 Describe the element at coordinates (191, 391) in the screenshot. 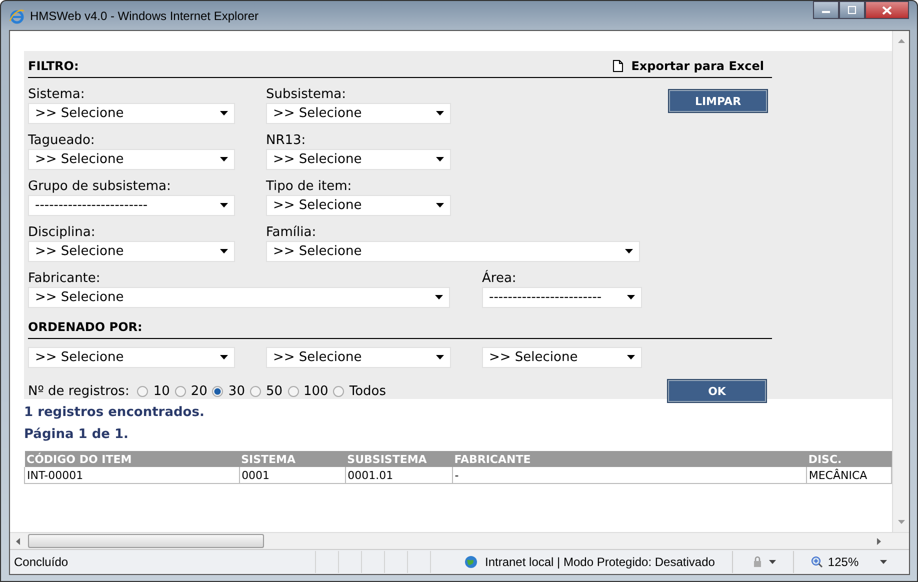

I see `radio-option: 20` at that location.